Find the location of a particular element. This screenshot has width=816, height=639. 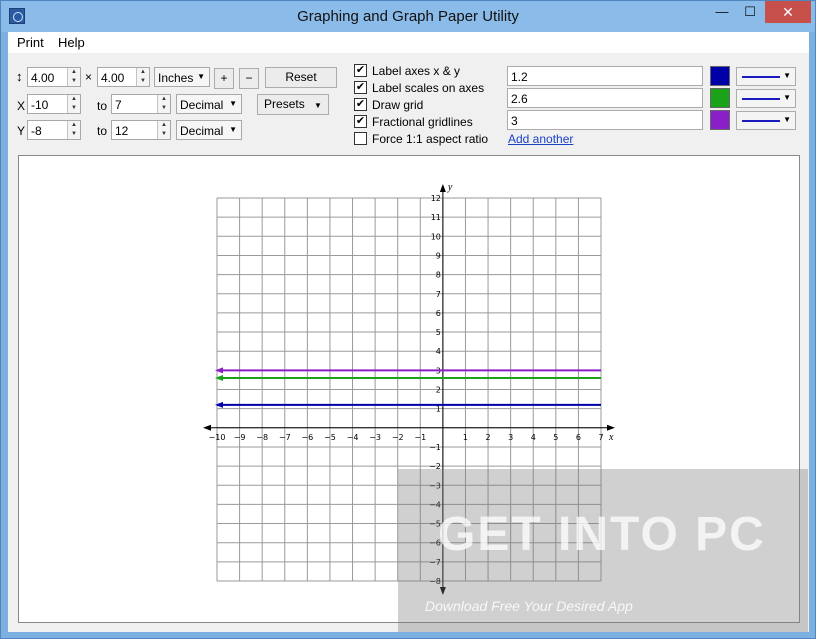

y-tick-label: 5 is located at coordinates (438, 332).